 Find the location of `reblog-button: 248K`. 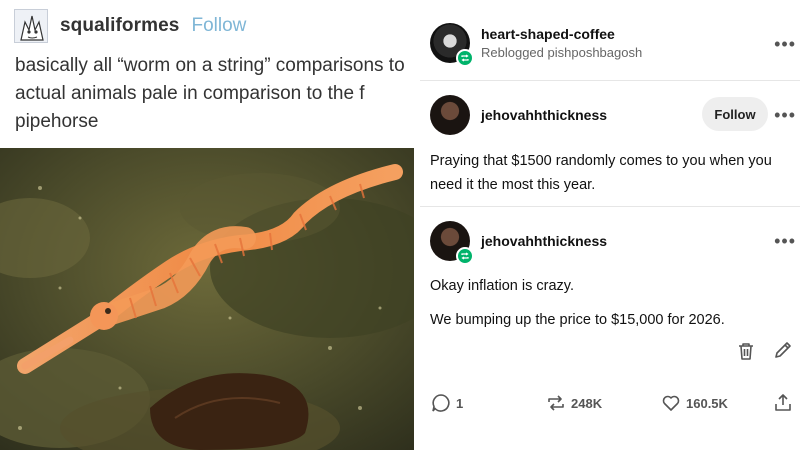

reblog-button: 248K is located at coordinates (573, 403).